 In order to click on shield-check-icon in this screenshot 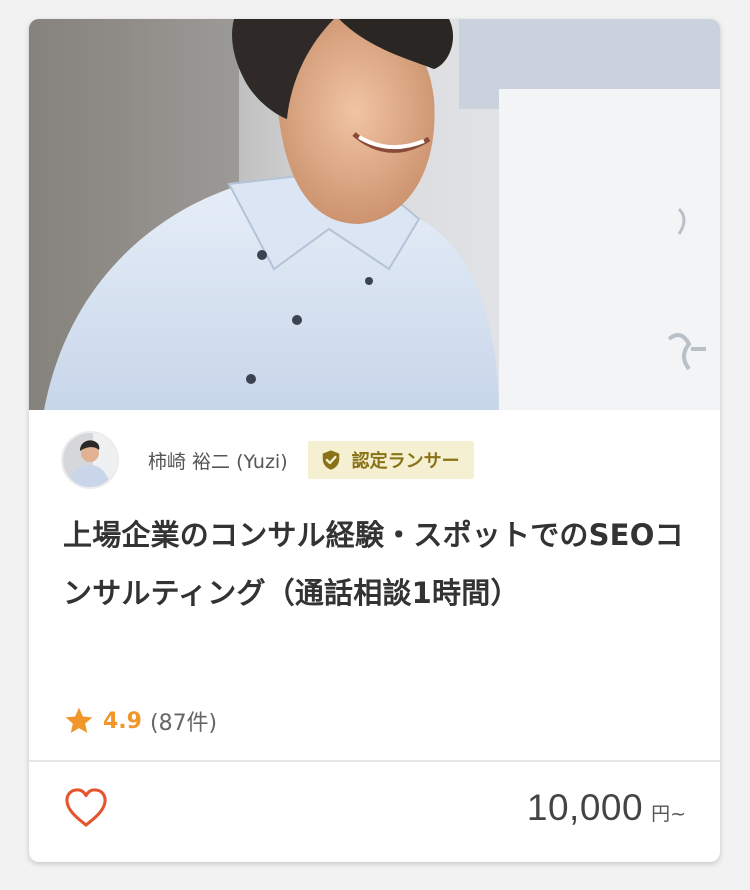, I will do `click(331, 460)`.